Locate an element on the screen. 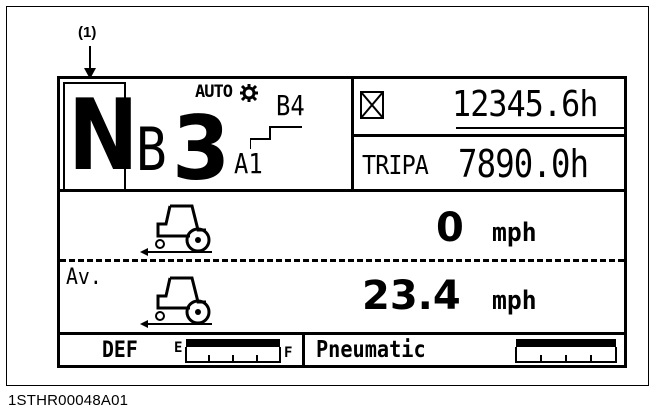 The image size is (658, 417). def-empty-label: E is located at coordinates (178, 348).